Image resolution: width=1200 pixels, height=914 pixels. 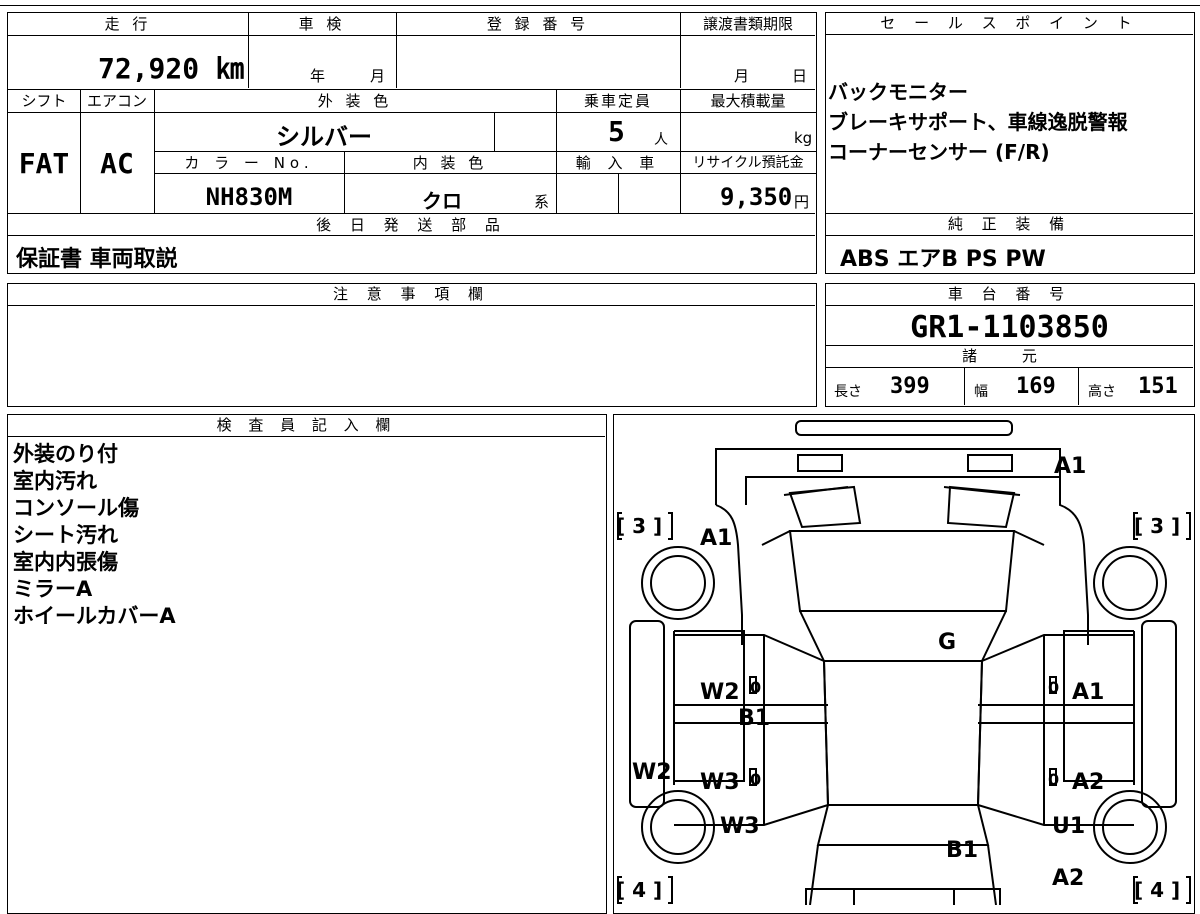 I want to click on right-side-strip, so click(x=1159, y=714).